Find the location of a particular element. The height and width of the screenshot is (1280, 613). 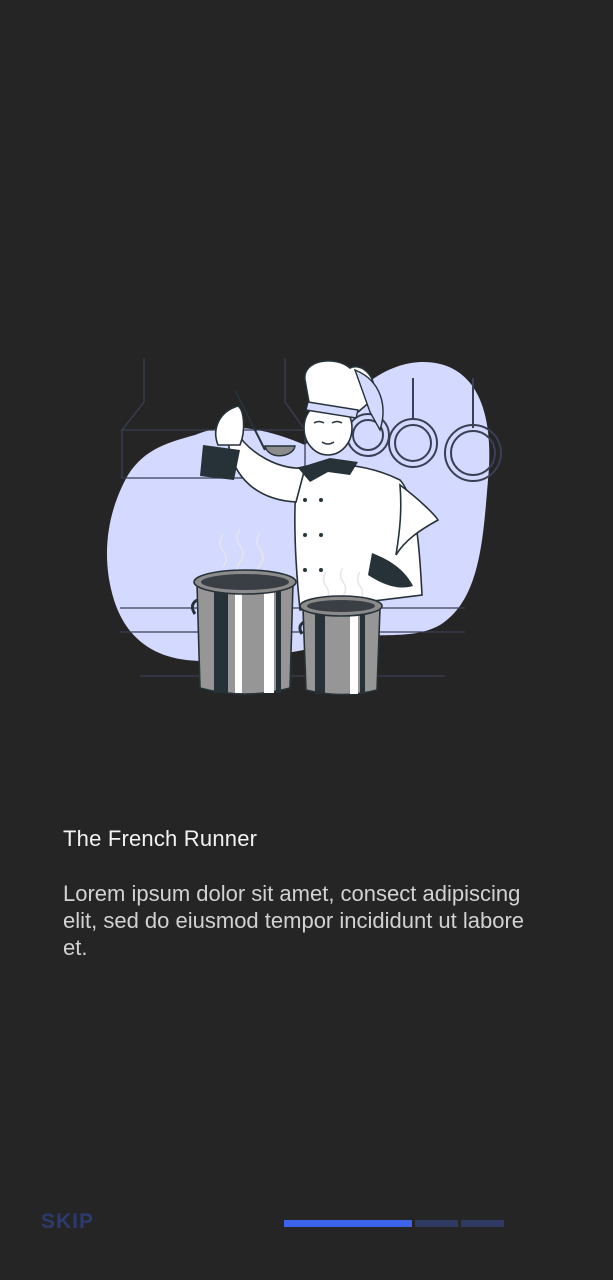

big-pot is located at coordinates (243, 632).